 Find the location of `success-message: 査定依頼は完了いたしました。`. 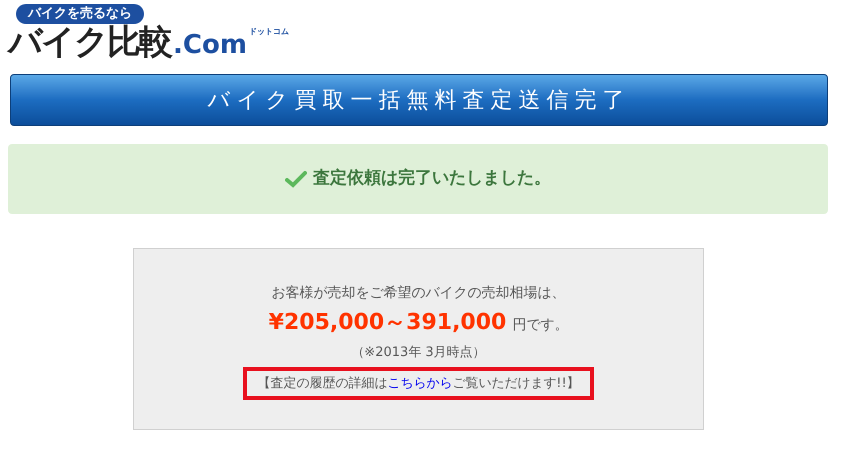

success-message: 査定依頼は完了いたしました。 is located at coordinates (432, 178).